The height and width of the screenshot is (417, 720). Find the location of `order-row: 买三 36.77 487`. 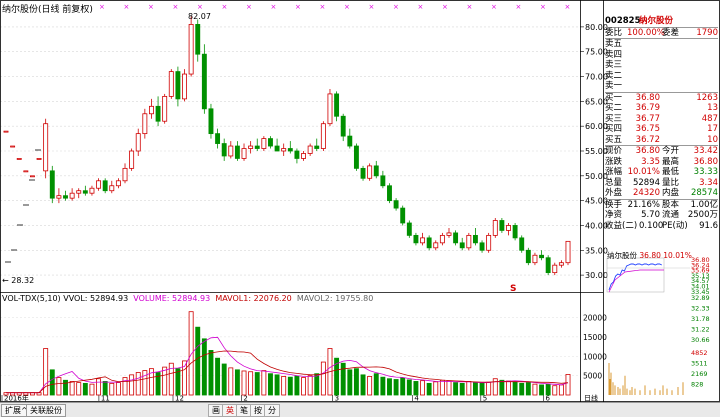

order-row: 买三 36.77 487 is located at coordinates (661, 119).